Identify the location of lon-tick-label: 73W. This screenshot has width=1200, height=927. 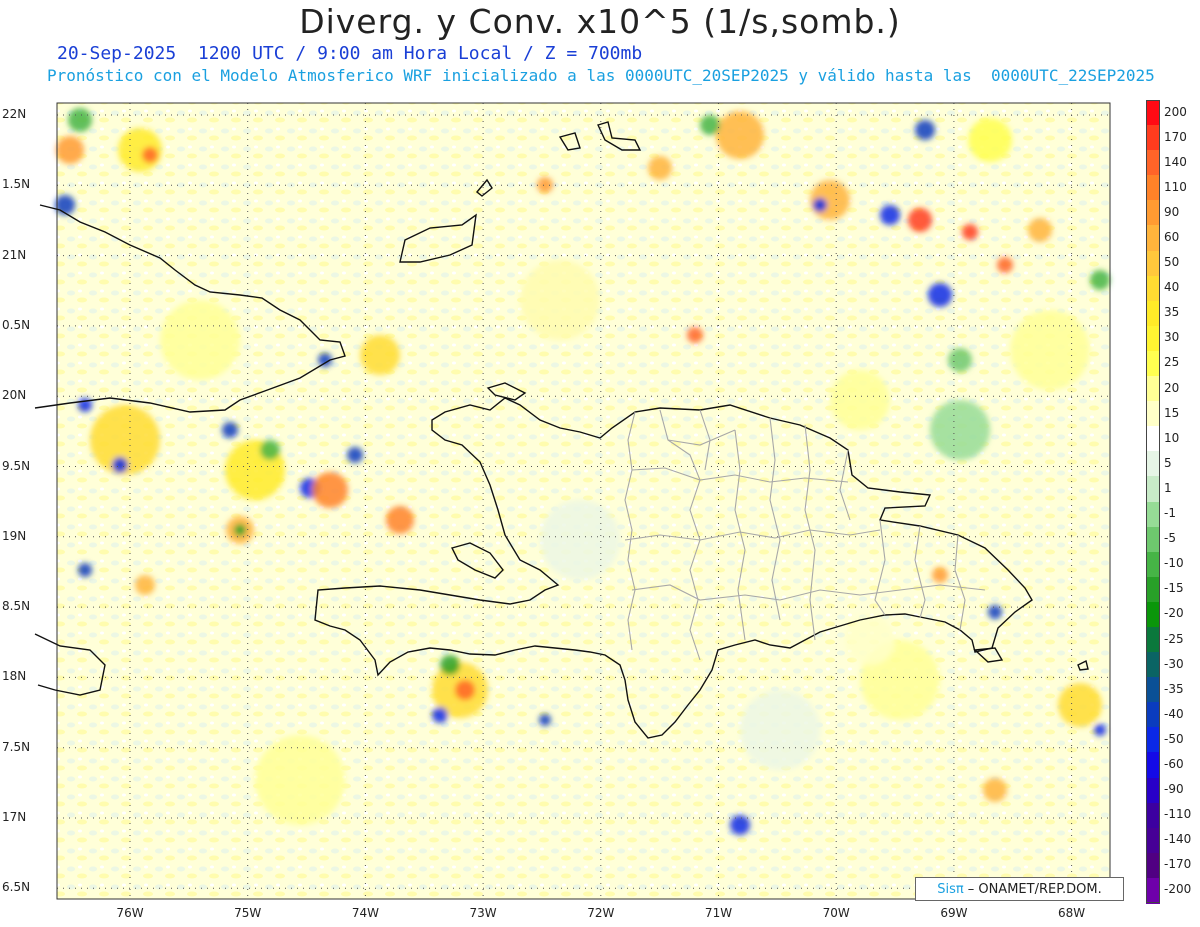
(483, 913).